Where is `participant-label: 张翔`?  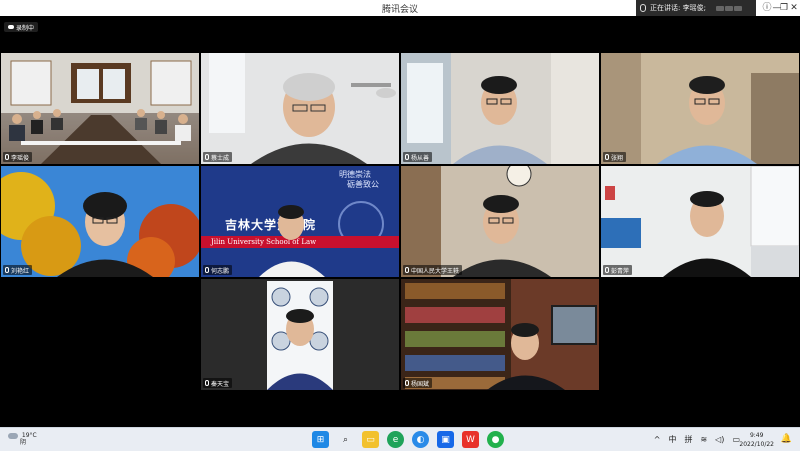
participant-label: 张翔 is located at coordinates (615, 157).